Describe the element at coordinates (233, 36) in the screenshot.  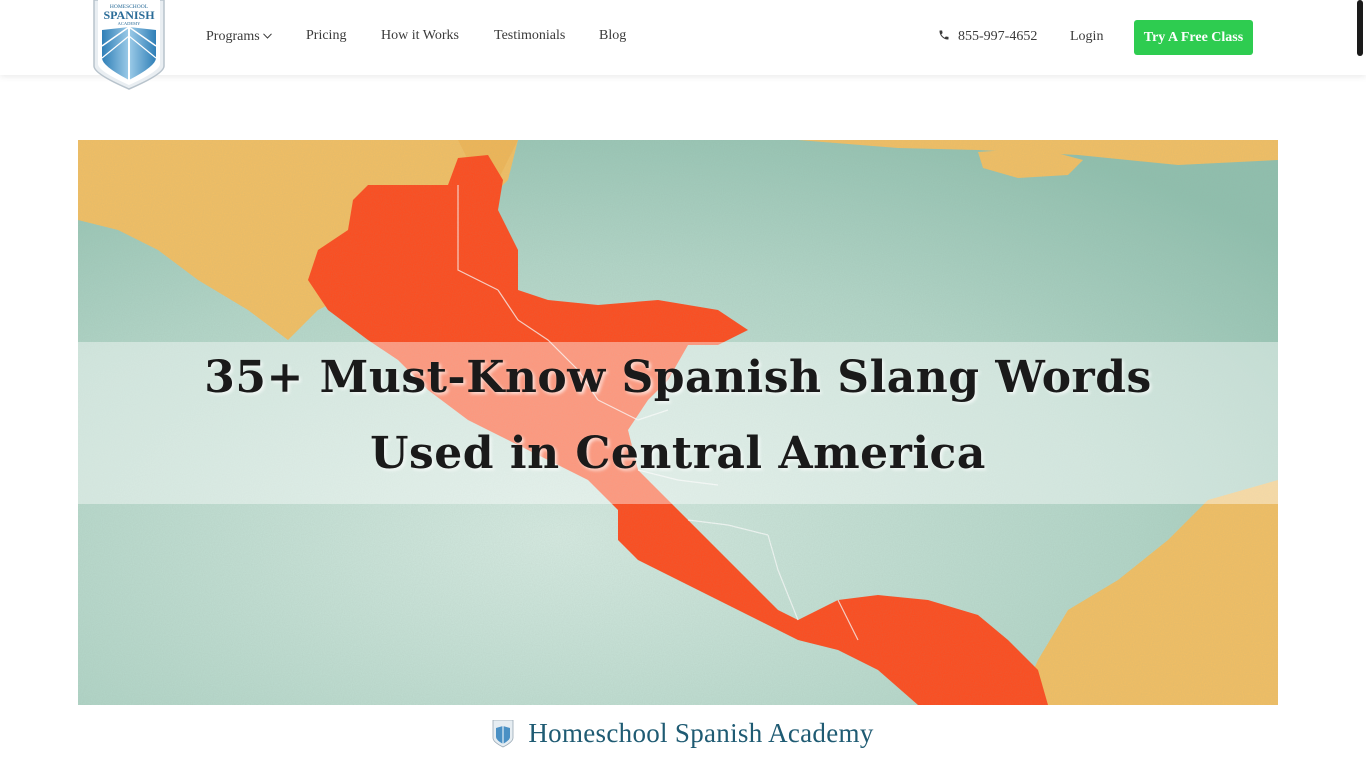
I see `nav-programs-label: Programs` at that location.